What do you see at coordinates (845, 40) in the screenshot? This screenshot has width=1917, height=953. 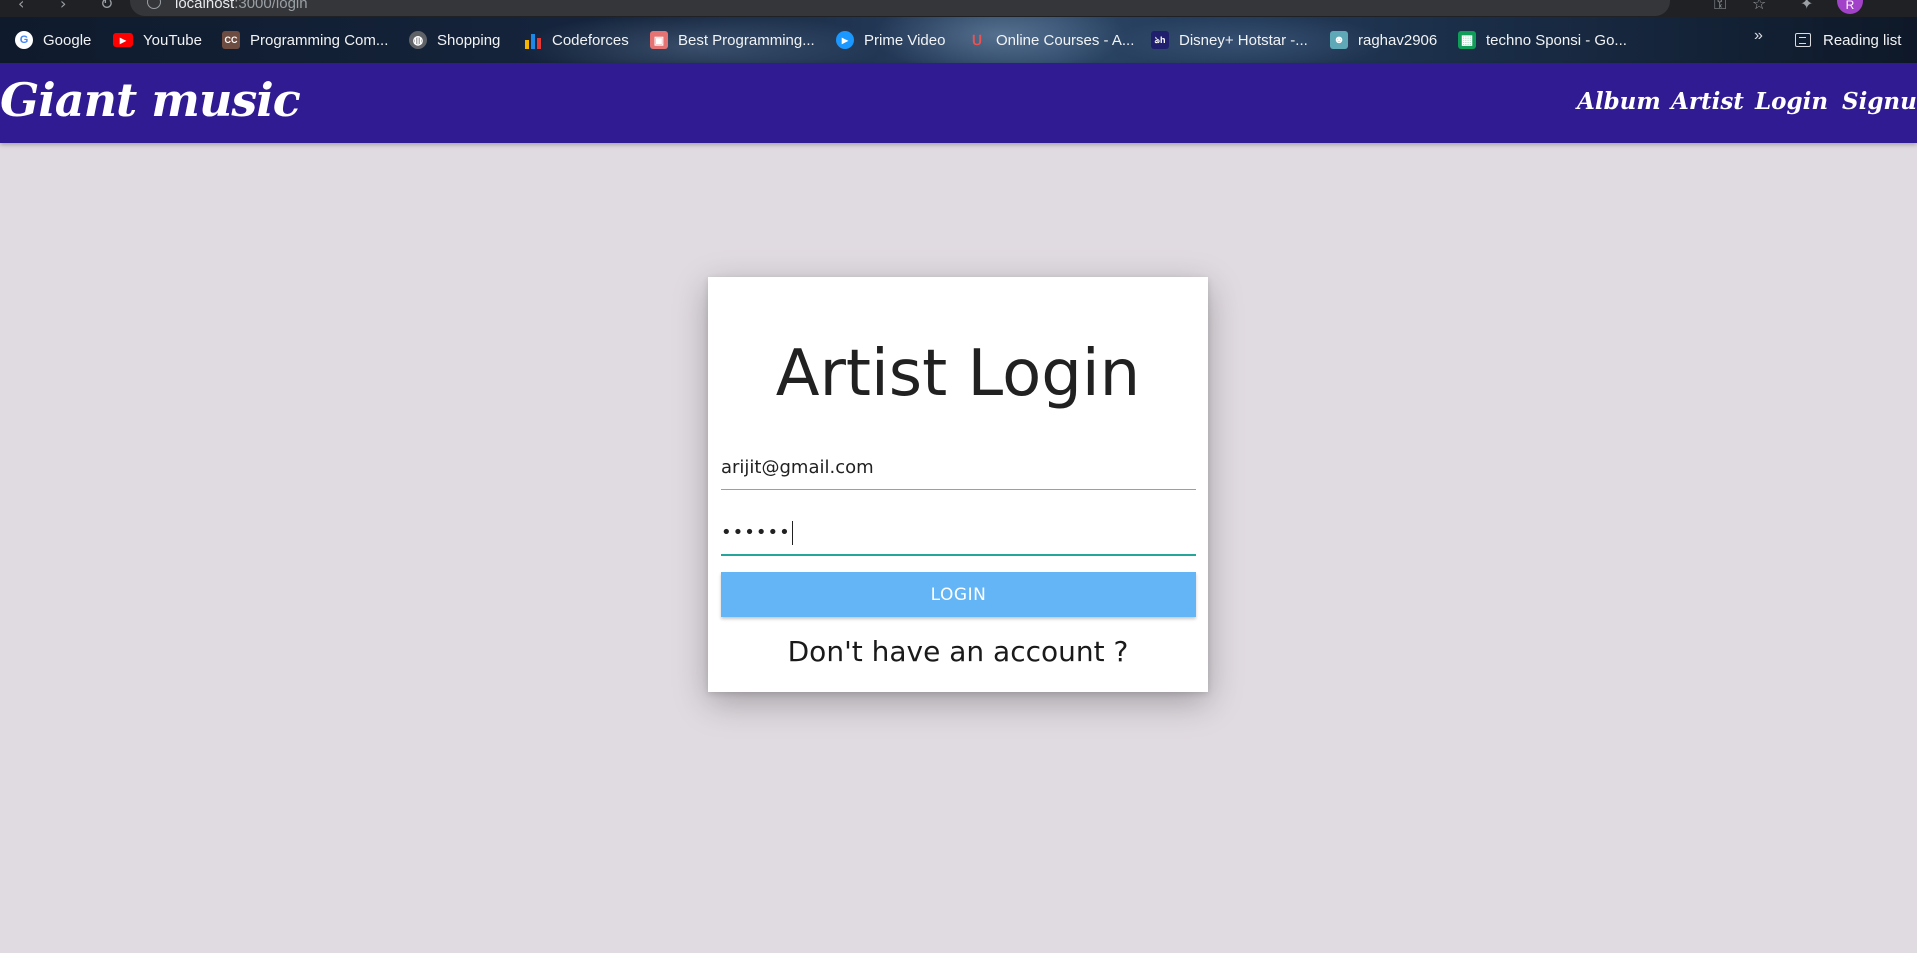 I see `prime-video-icon: ▶` at bounding box center [845, 40].